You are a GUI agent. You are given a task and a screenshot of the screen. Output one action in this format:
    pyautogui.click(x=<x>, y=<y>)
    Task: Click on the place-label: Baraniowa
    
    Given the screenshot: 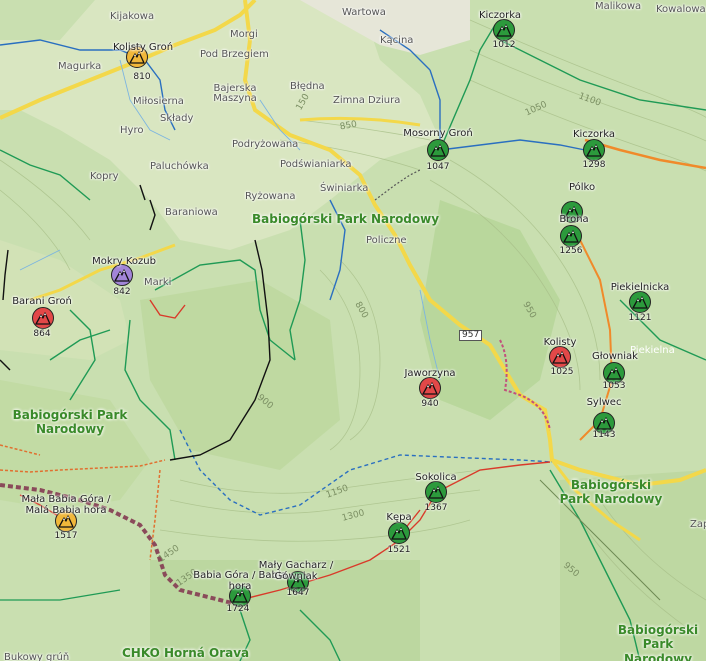 What is the action you would take?
    pyautogui.click(x=191, y=212)
    